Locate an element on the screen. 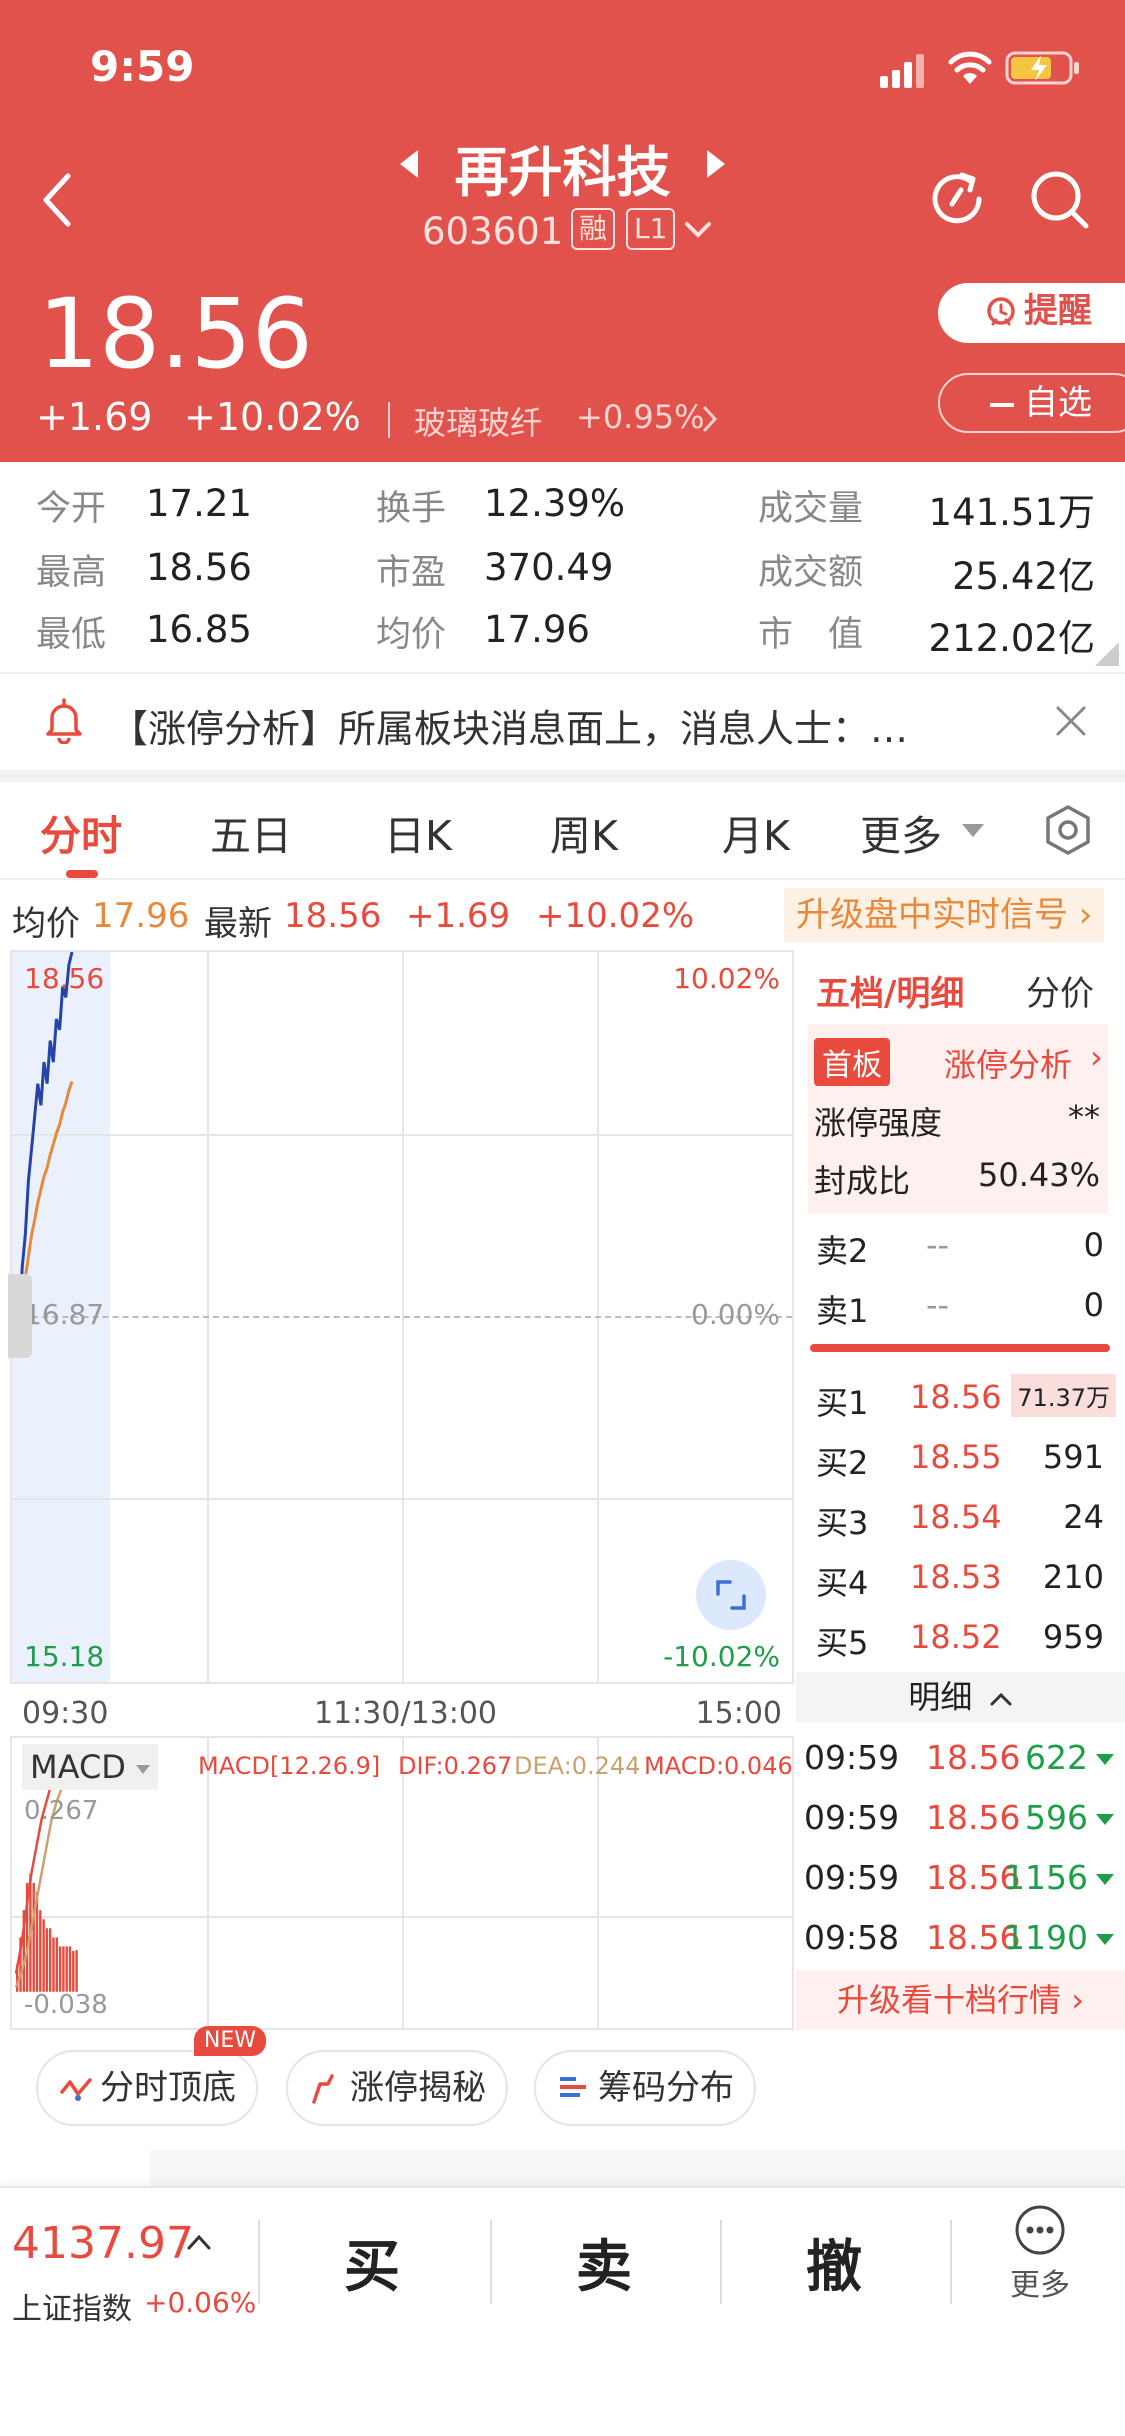 The height and width of the screenshot is (2436, 1125). latest-change-pct: +10.02% is located at coordinates (615, 916).